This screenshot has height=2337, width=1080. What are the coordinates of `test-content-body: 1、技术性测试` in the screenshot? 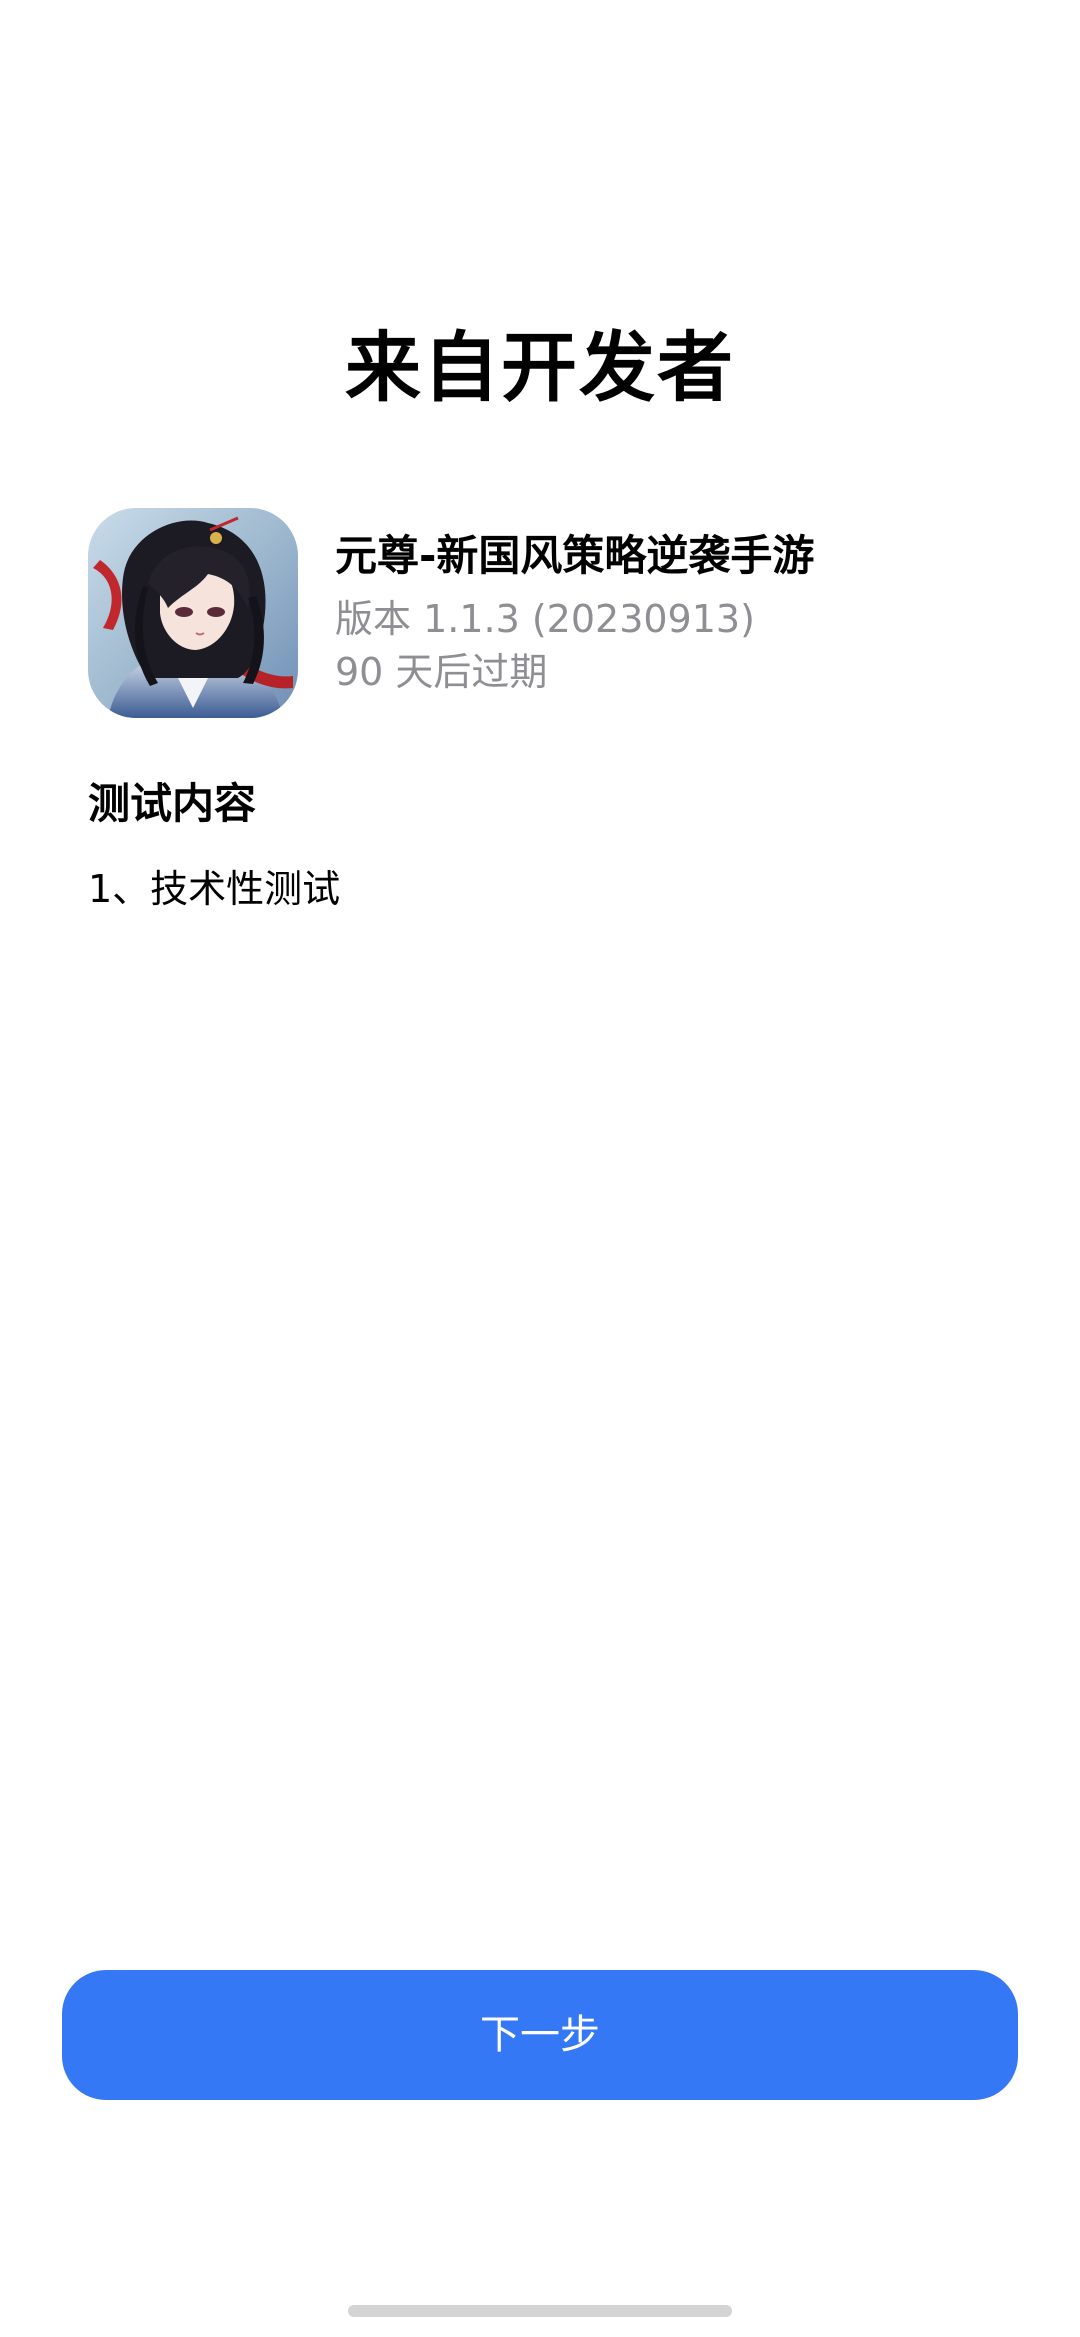 It's located at (214, 889).